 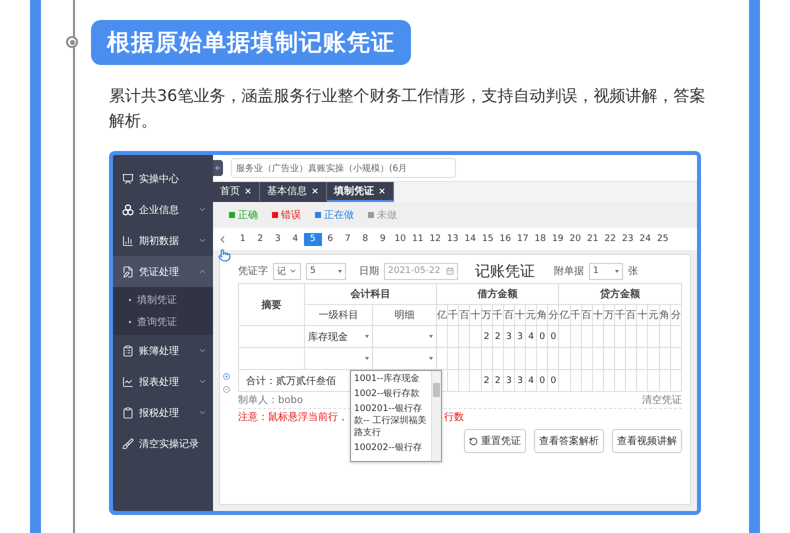 I want to click on dropdown-option: 100202--银行存, so click(x=391, y=448).